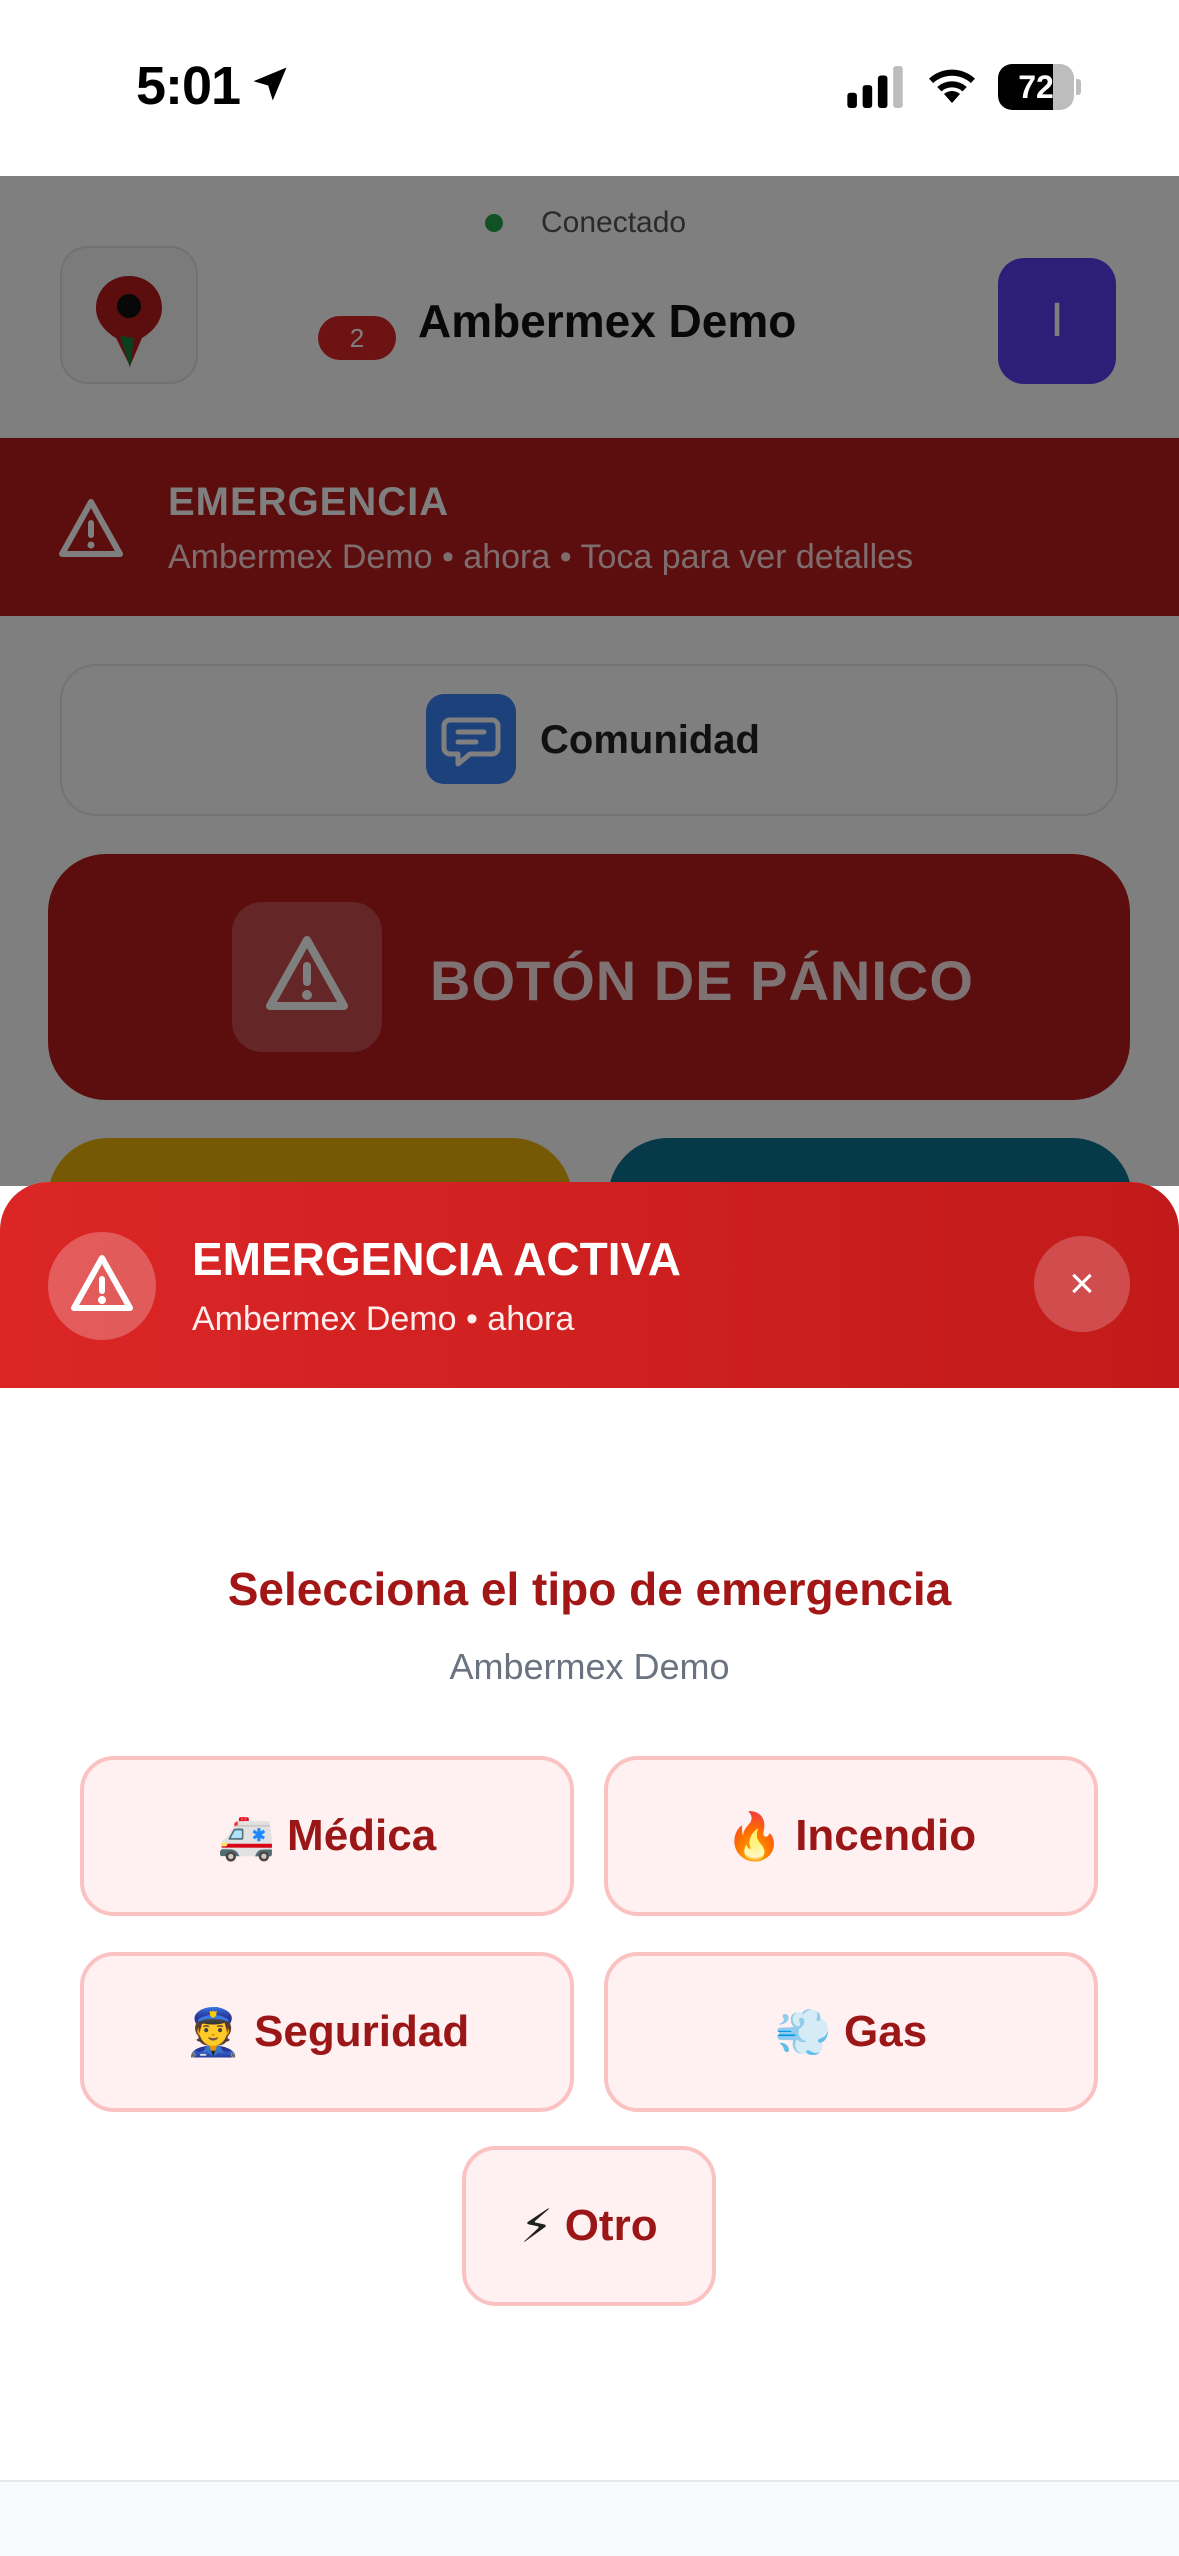  What do you see at coordinates (270, 84) in the screenshot?
I see `location-arrow-icon` at bounding box center [270, 84].